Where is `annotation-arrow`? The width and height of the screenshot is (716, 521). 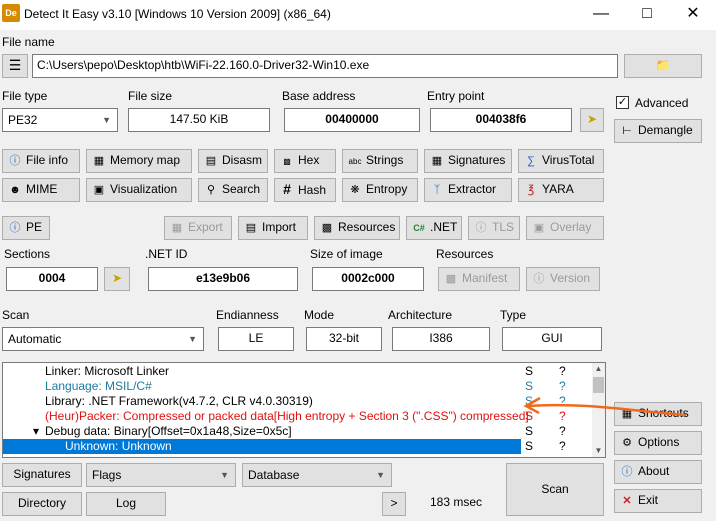
annotation-arrow is located at coordinates (605, 406).